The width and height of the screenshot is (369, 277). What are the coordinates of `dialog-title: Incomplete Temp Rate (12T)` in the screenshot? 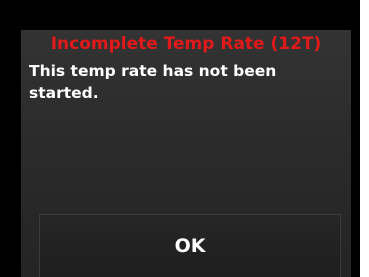 It's located at (186, 44).